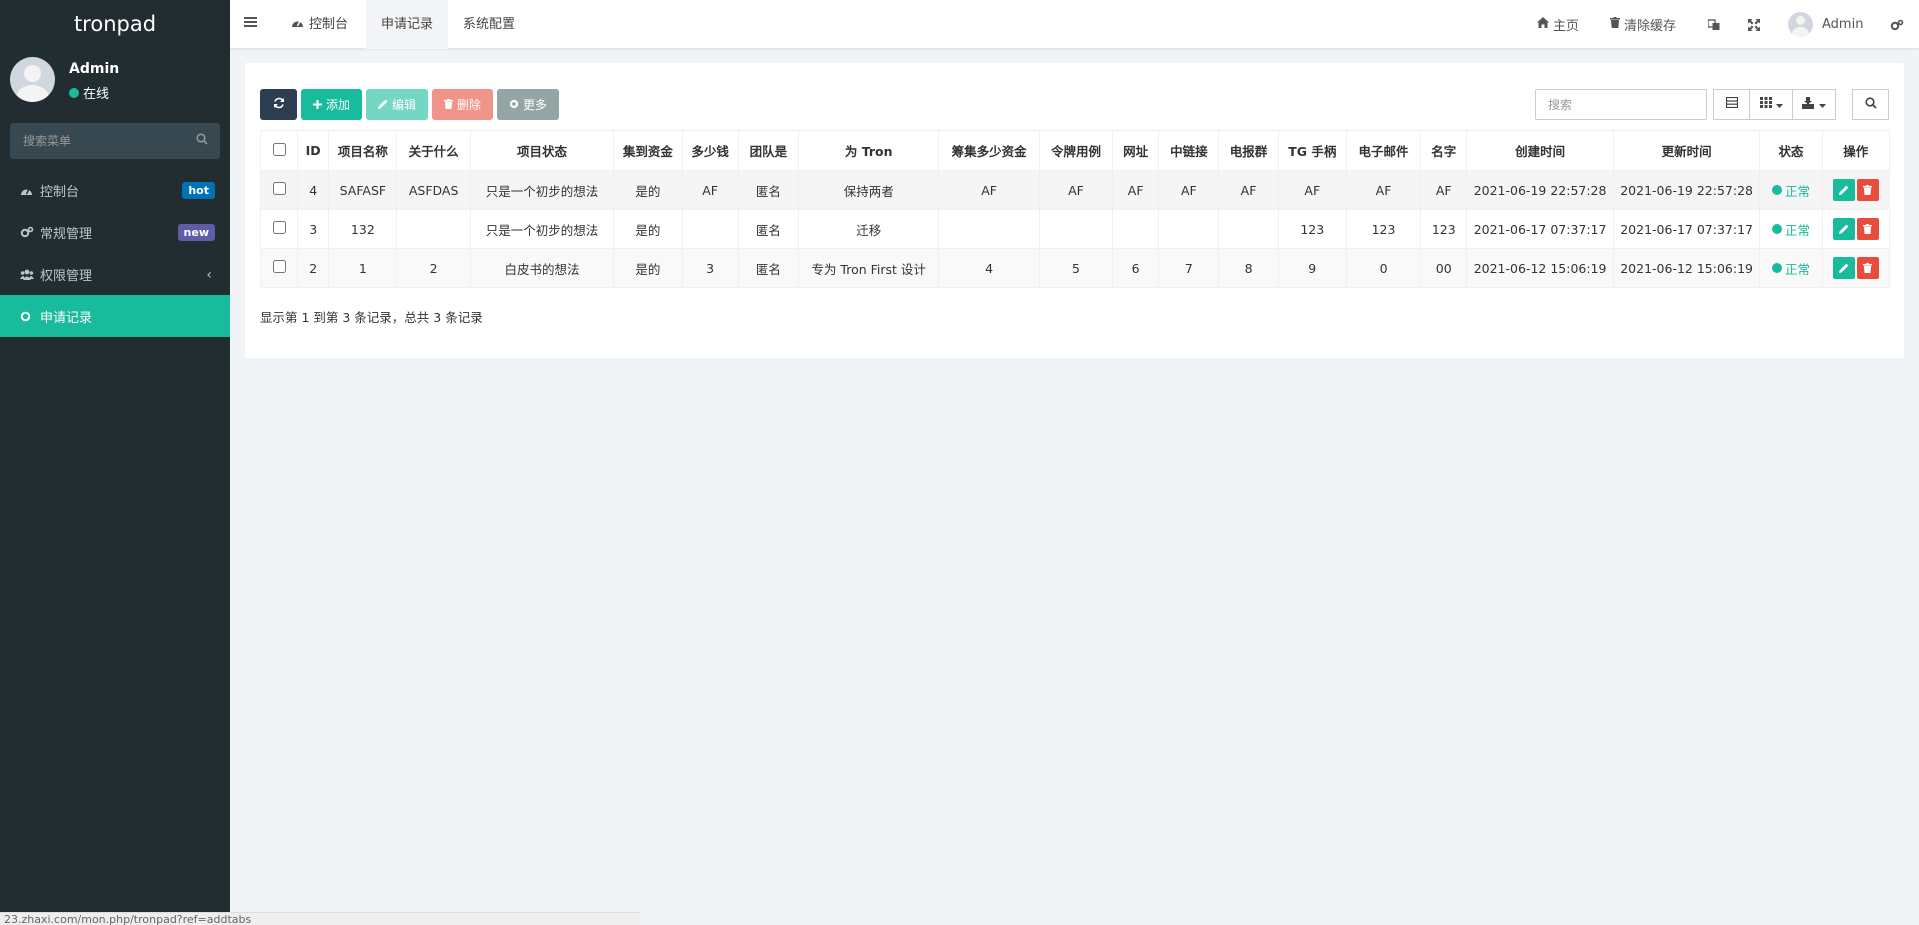  What do you see at coordinates (1686, 150) in the screenshot?
I see `column-header: 更新时间` at bounding box center [1686, 150].